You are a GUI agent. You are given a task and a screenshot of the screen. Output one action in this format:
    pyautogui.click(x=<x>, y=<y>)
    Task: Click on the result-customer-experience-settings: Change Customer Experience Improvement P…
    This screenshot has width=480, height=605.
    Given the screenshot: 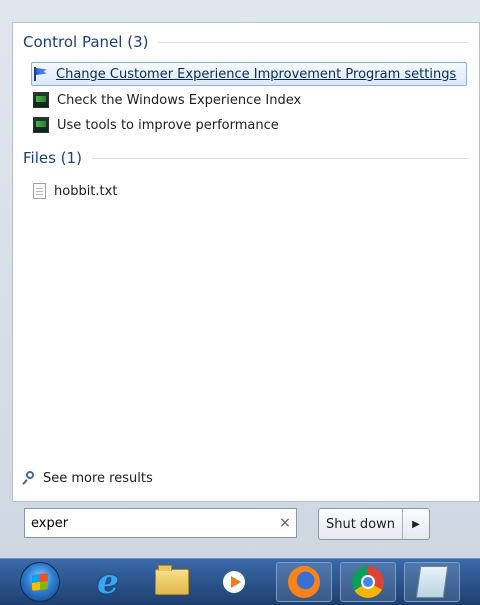 What is the action you would take?
    pyautogui.click(x=249, y=74)
    